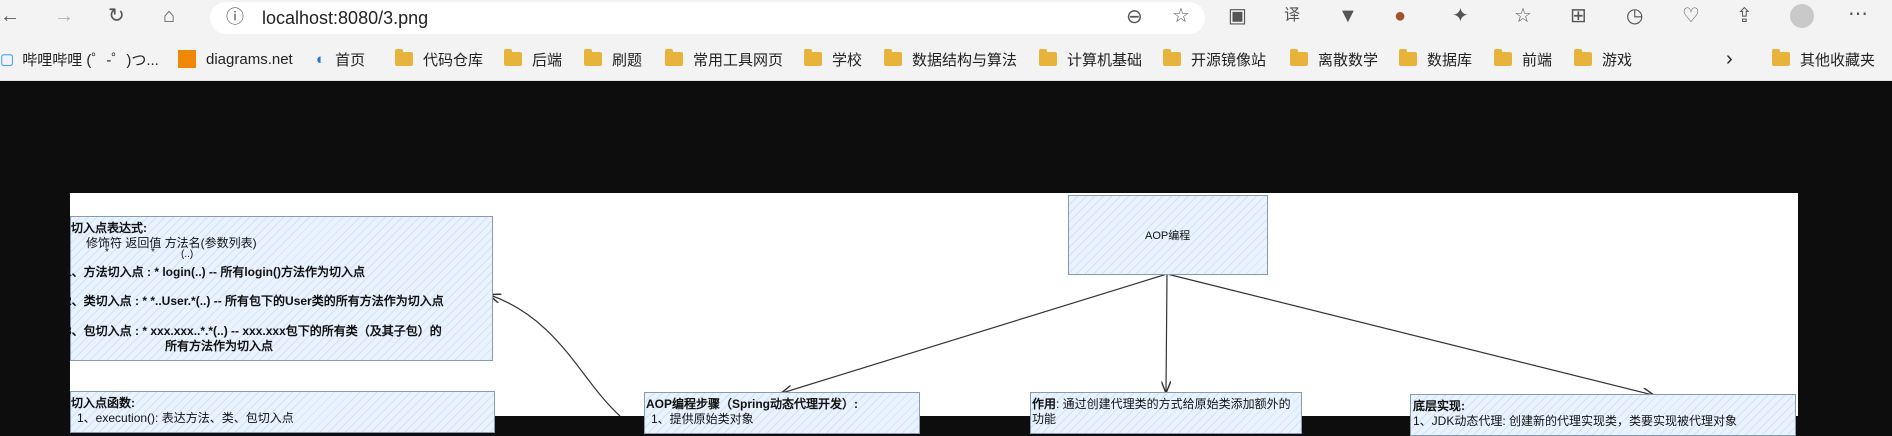 The image size is (1892, 436). What do you see at coordinates (185, 418) in the screenshot?
I see `functions-line: 1、execution(): 表达方法、类、包切入点` at bounding box center [185, 418].